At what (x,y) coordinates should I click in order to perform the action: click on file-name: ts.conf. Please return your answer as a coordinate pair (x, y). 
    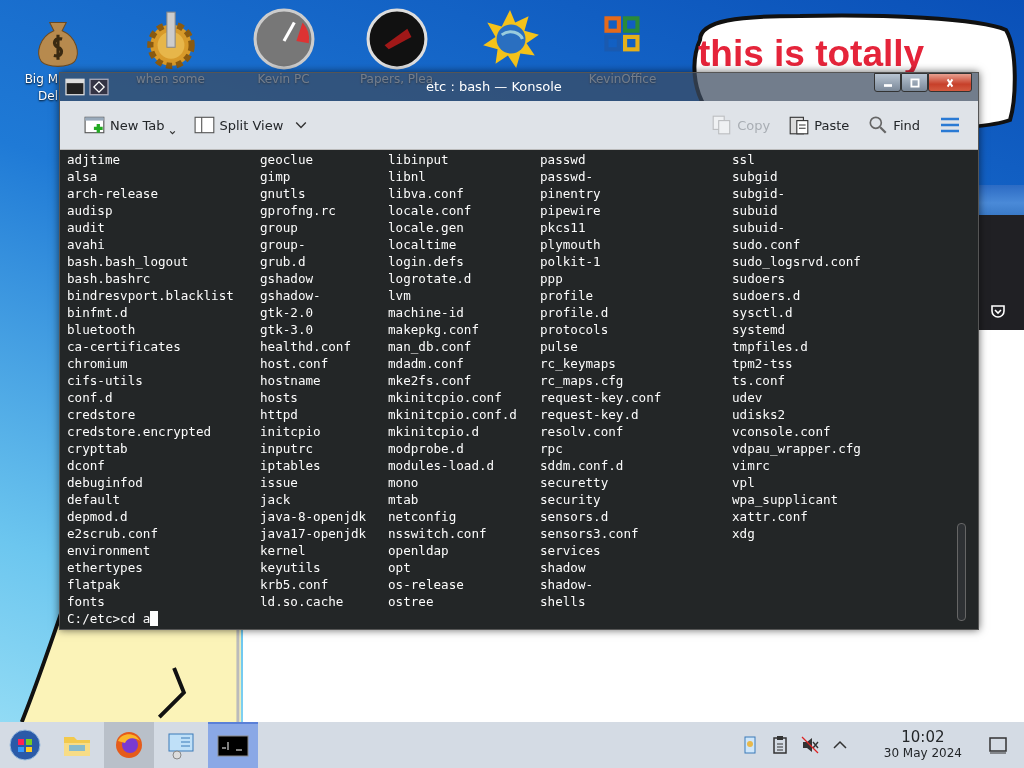
    Looking at the image, I should click on (759, 380).